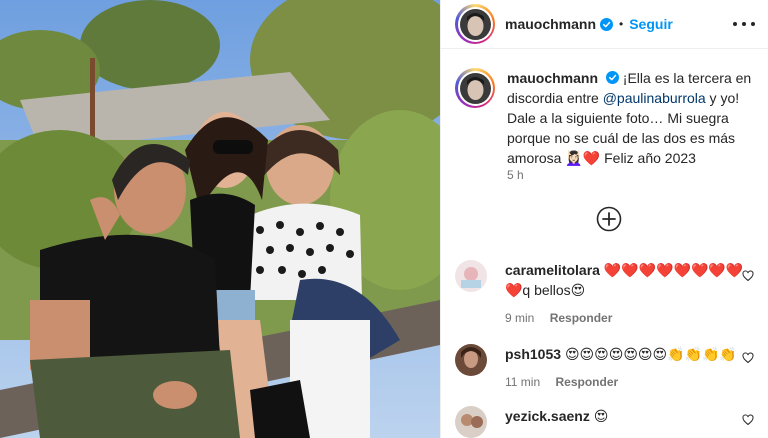  I want to click on author-username: mauochmann, so click(550, 24).